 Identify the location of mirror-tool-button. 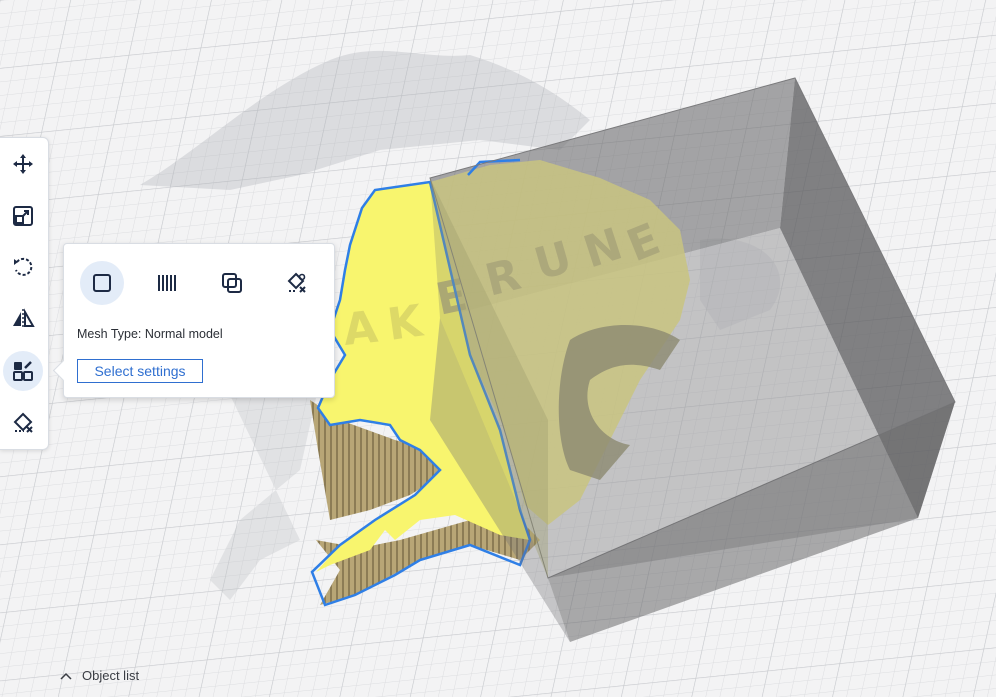
(23, 319).